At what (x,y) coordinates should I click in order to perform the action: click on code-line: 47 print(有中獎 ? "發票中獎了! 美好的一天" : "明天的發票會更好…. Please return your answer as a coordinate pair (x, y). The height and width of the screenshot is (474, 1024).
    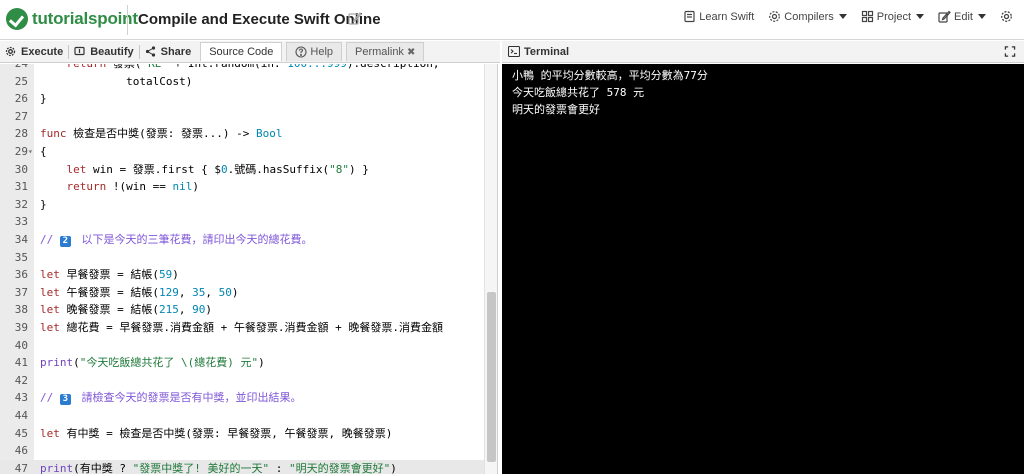
    Looking at the image, I should click on (242, 466).